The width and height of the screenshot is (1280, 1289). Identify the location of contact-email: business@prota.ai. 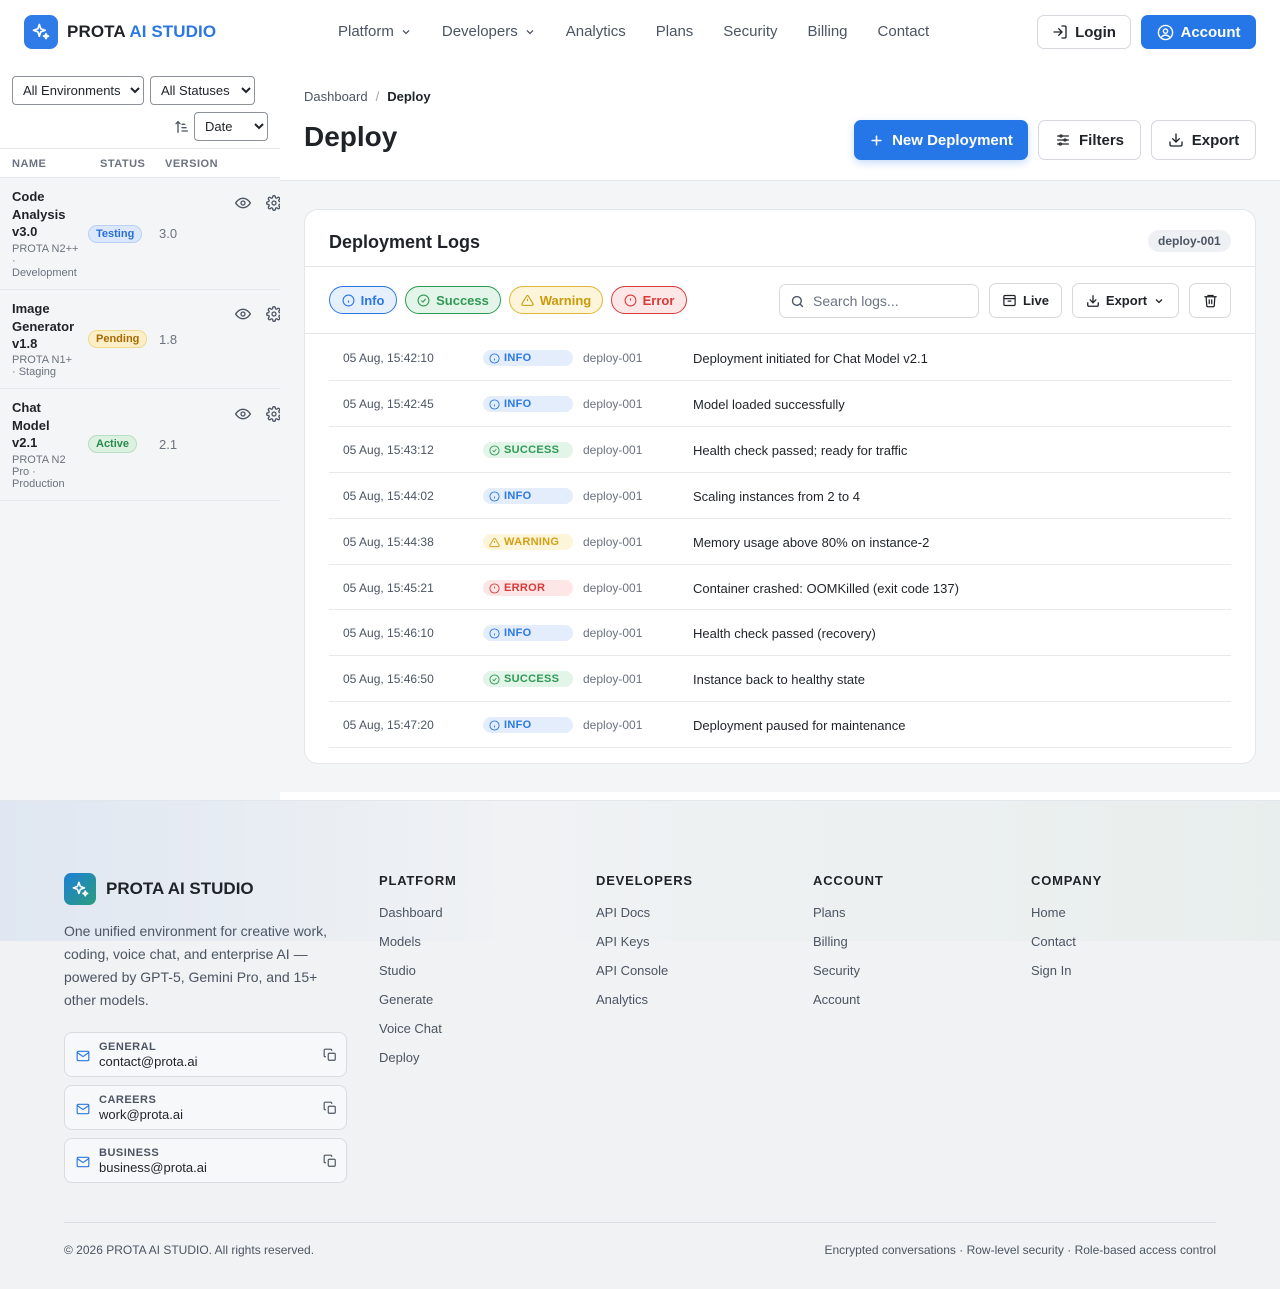
(153, 1167).